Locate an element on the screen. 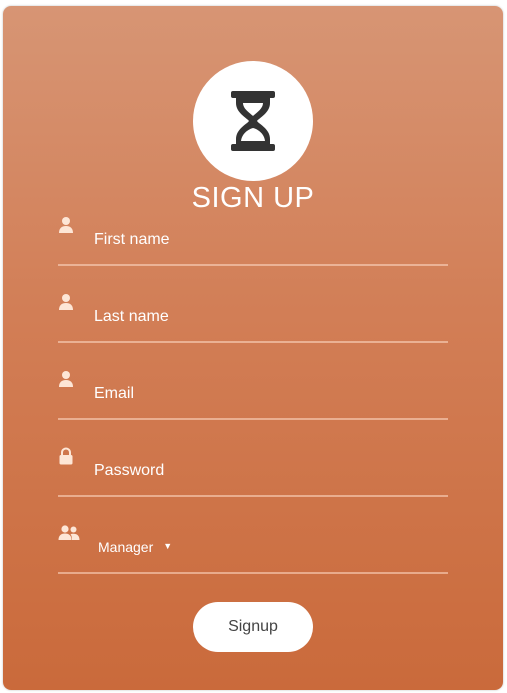 The width and height of the screenshot is (507, 693). password-field is located at coordinates (253, 472).